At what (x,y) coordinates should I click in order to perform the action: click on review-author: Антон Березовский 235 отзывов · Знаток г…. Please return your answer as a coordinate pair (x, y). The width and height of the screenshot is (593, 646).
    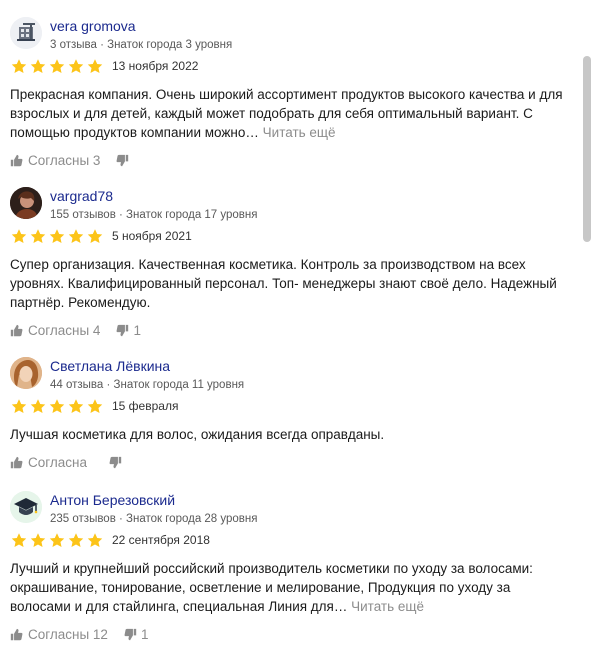
    Looking at the image, I should click on (290, 509).